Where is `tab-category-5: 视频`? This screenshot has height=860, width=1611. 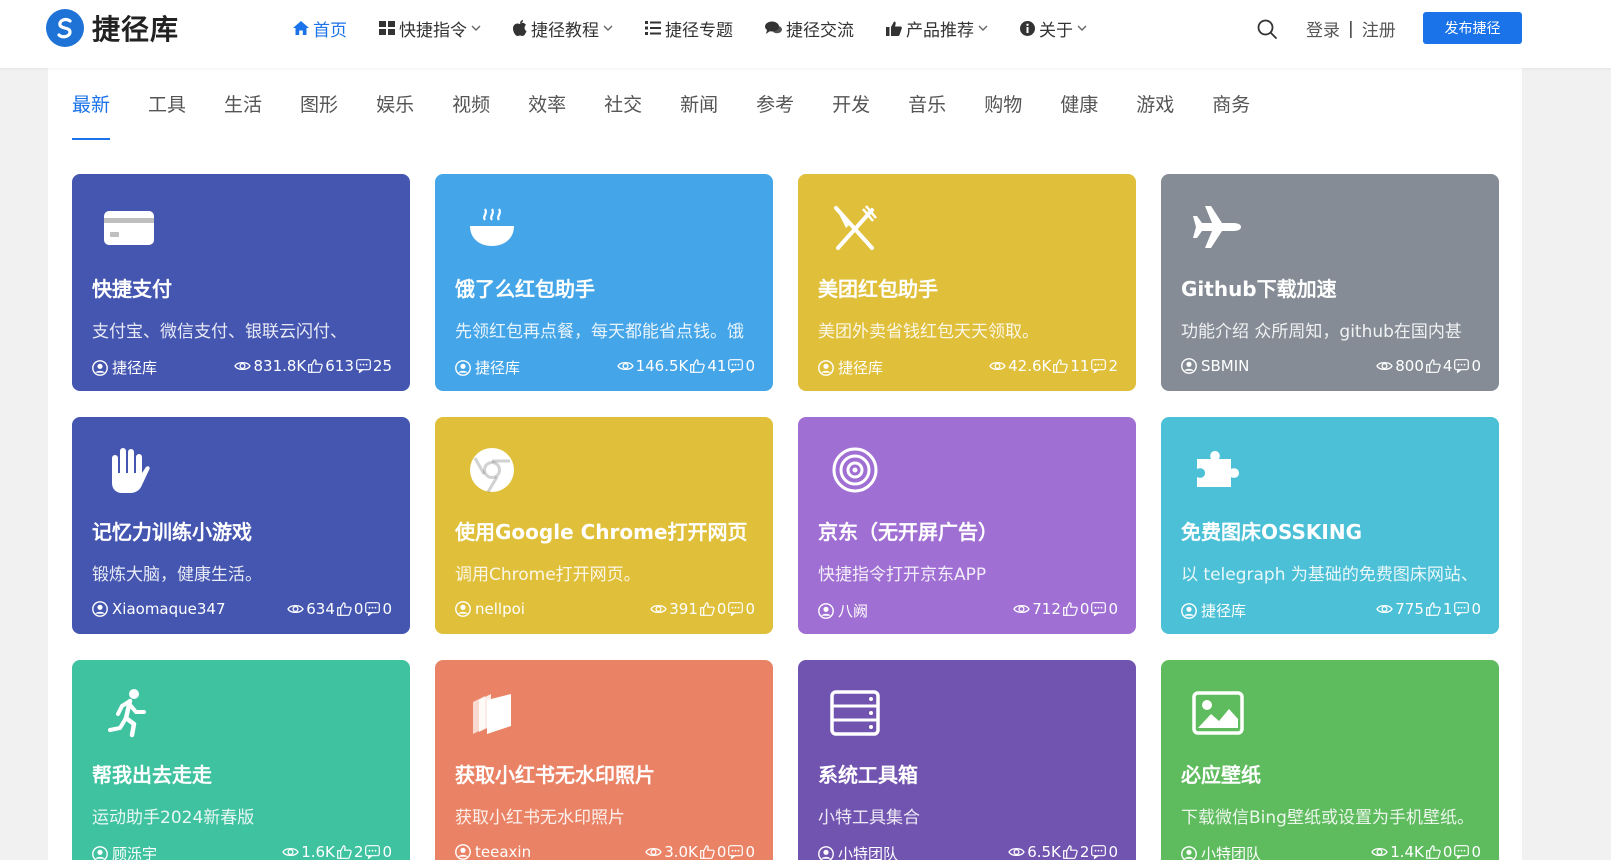
tab-category-5: 视频 is located at coordinates (471, 115).